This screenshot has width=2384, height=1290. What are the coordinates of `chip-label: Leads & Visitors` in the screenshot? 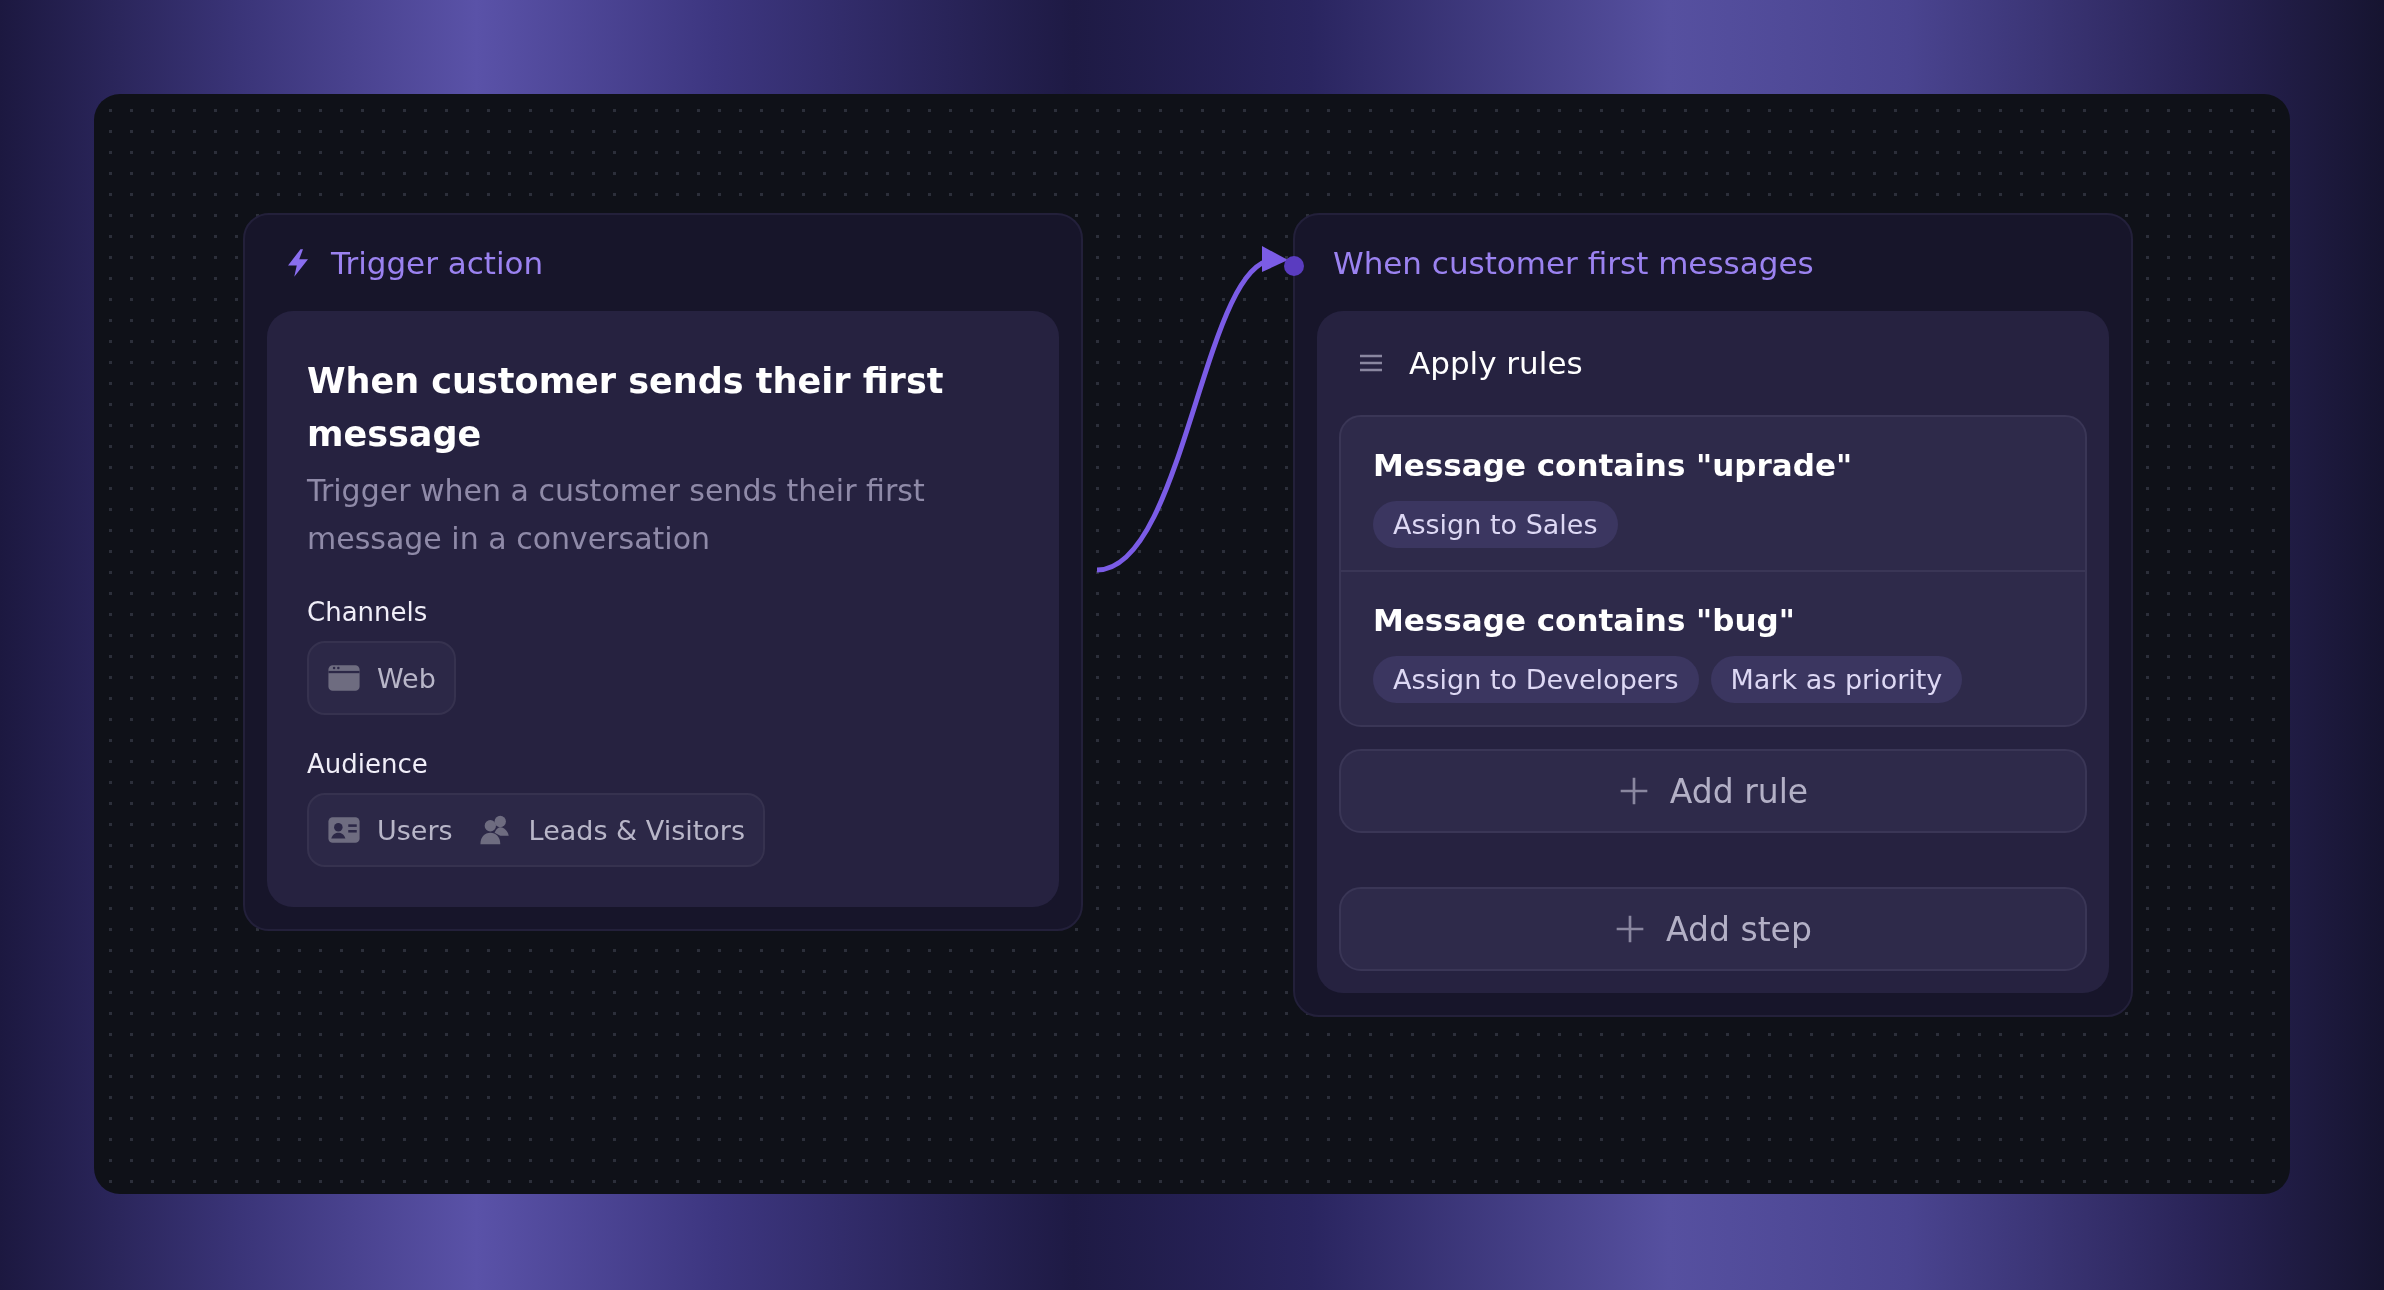 It's located at (636, 830).